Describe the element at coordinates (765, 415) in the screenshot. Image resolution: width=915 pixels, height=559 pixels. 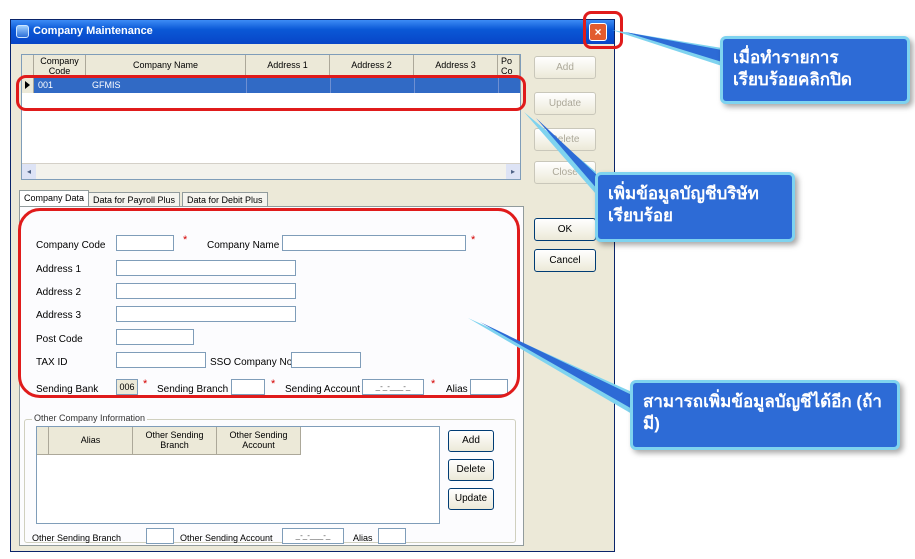
I see `more-accounts-callout: สามารถเพิ่มข้อมูลบัญชีได้อีก (ถ้ามี)` at that location.